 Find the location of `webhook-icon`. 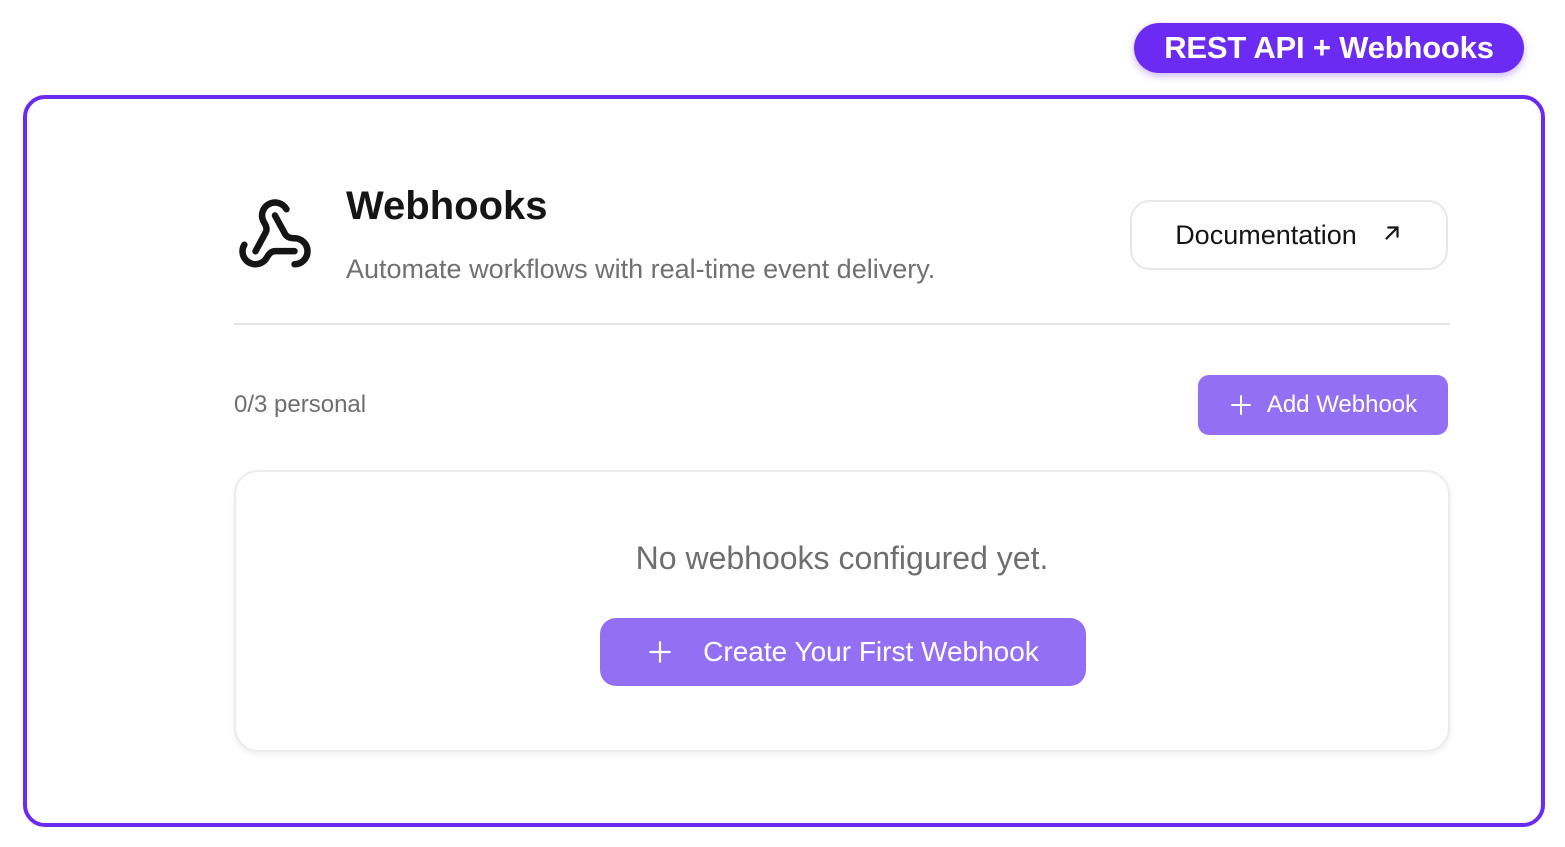

webhook-icon is located at coordinates (275, 235).